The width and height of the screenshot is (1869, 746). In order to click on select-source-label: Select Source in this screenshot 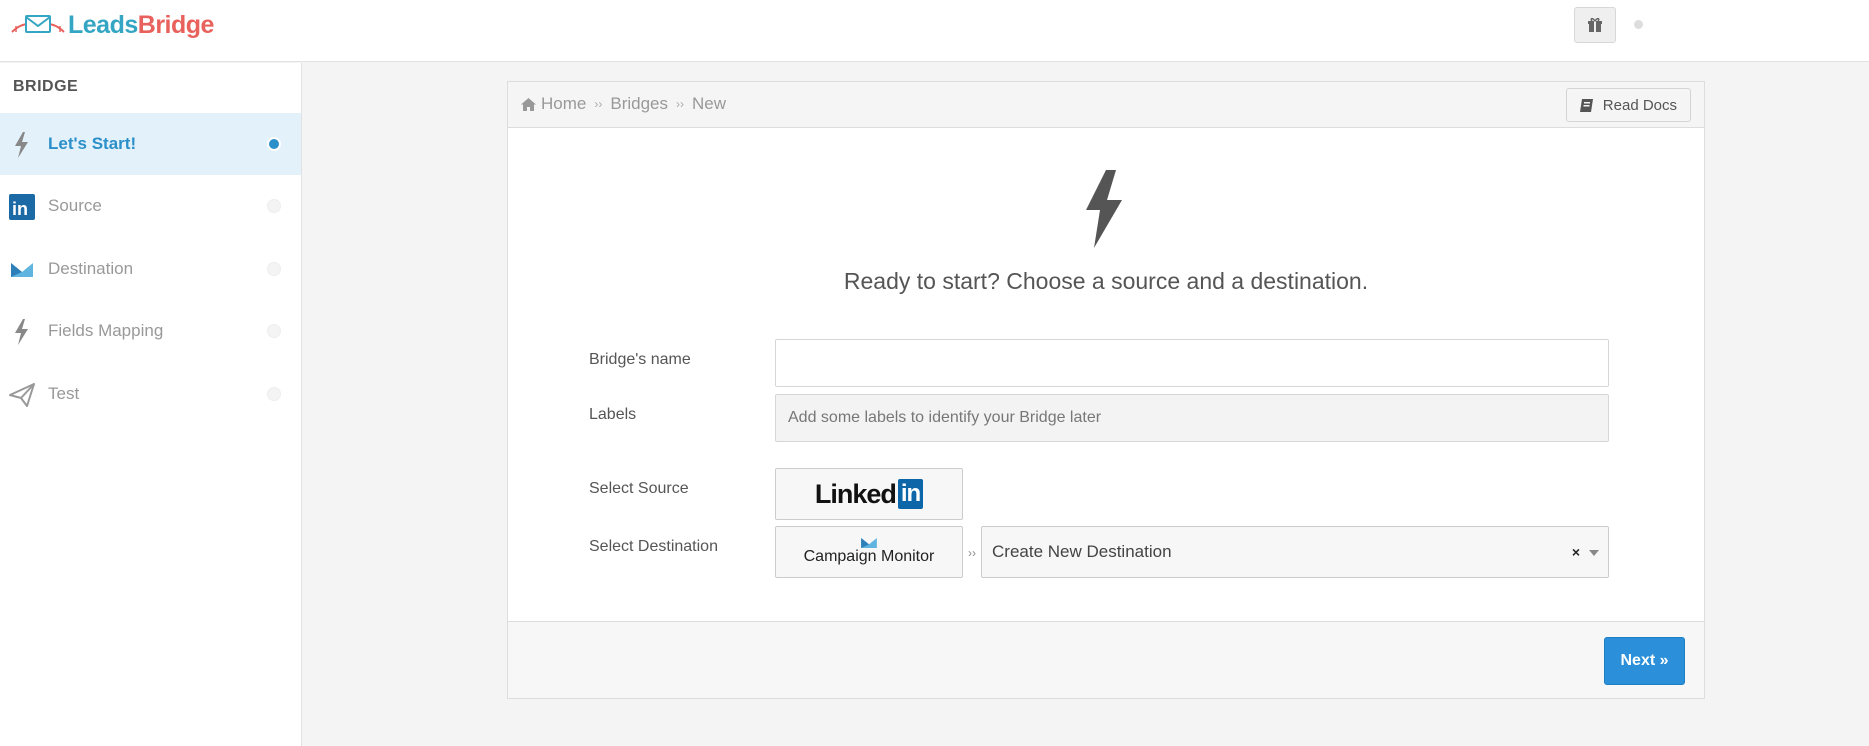, I will do `click(639, 488)`.